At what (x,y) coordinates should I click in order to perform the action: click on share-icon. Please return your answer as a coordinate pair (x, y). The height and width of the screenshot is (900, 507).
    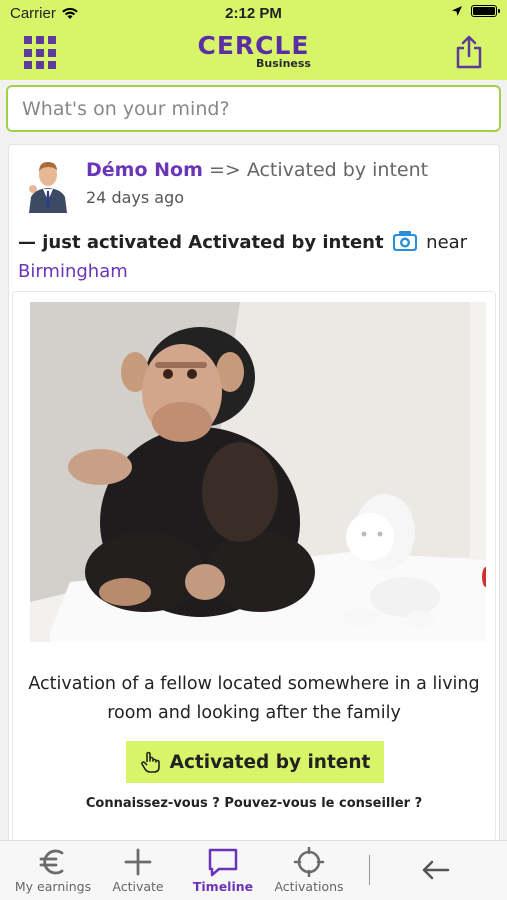
    Looking at the image, I should click on (469, 52).